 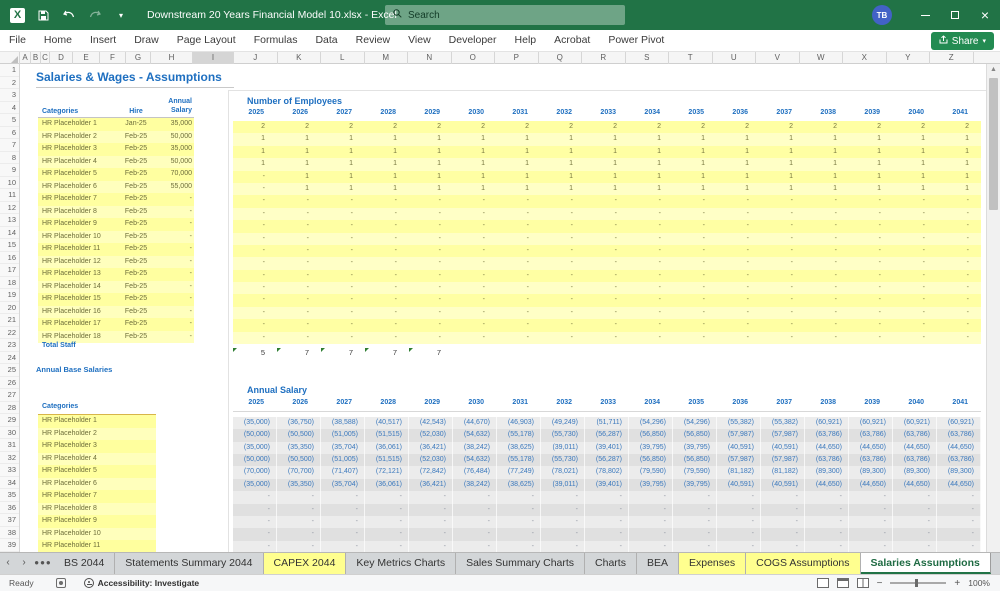 I want to click on employees-row: - 1 1 1 1 1 1 1 1 1 1 1 1 1 1 1 1, so click(x=607, y=176).